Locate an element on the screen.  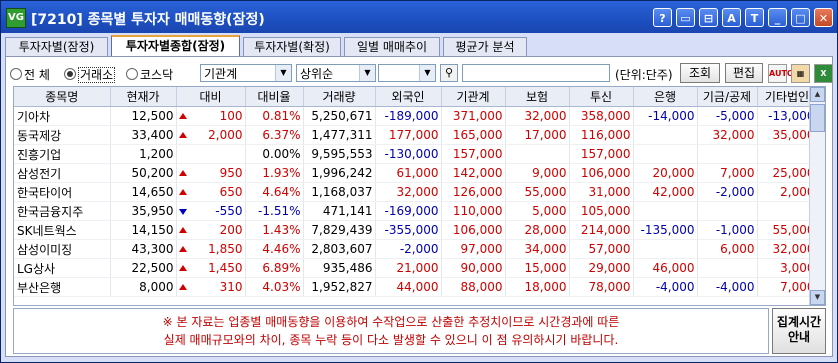
aggregation-time-button: 집계시간 안내 is located at coordinates (799, 331).